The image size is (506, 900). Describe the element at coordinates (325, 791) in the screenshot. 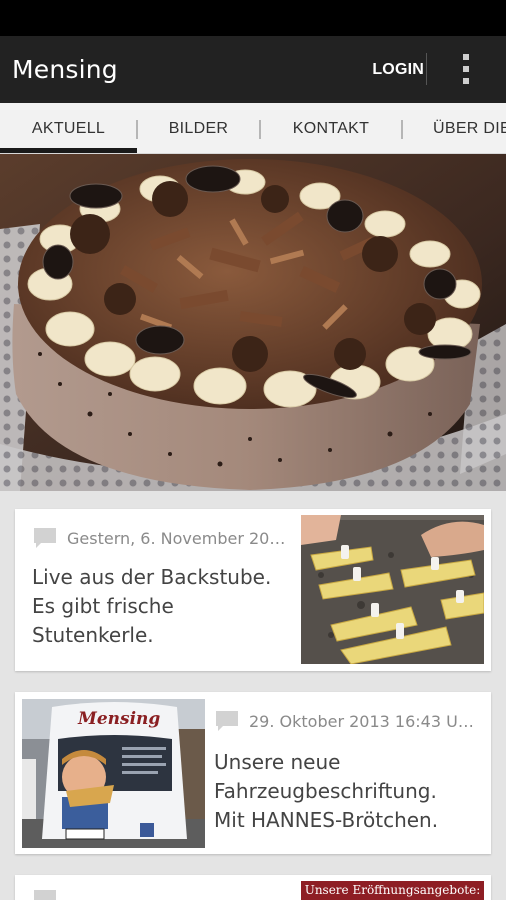

I see `card-text-line: Fahrzeugbeschriftung.` at that location.